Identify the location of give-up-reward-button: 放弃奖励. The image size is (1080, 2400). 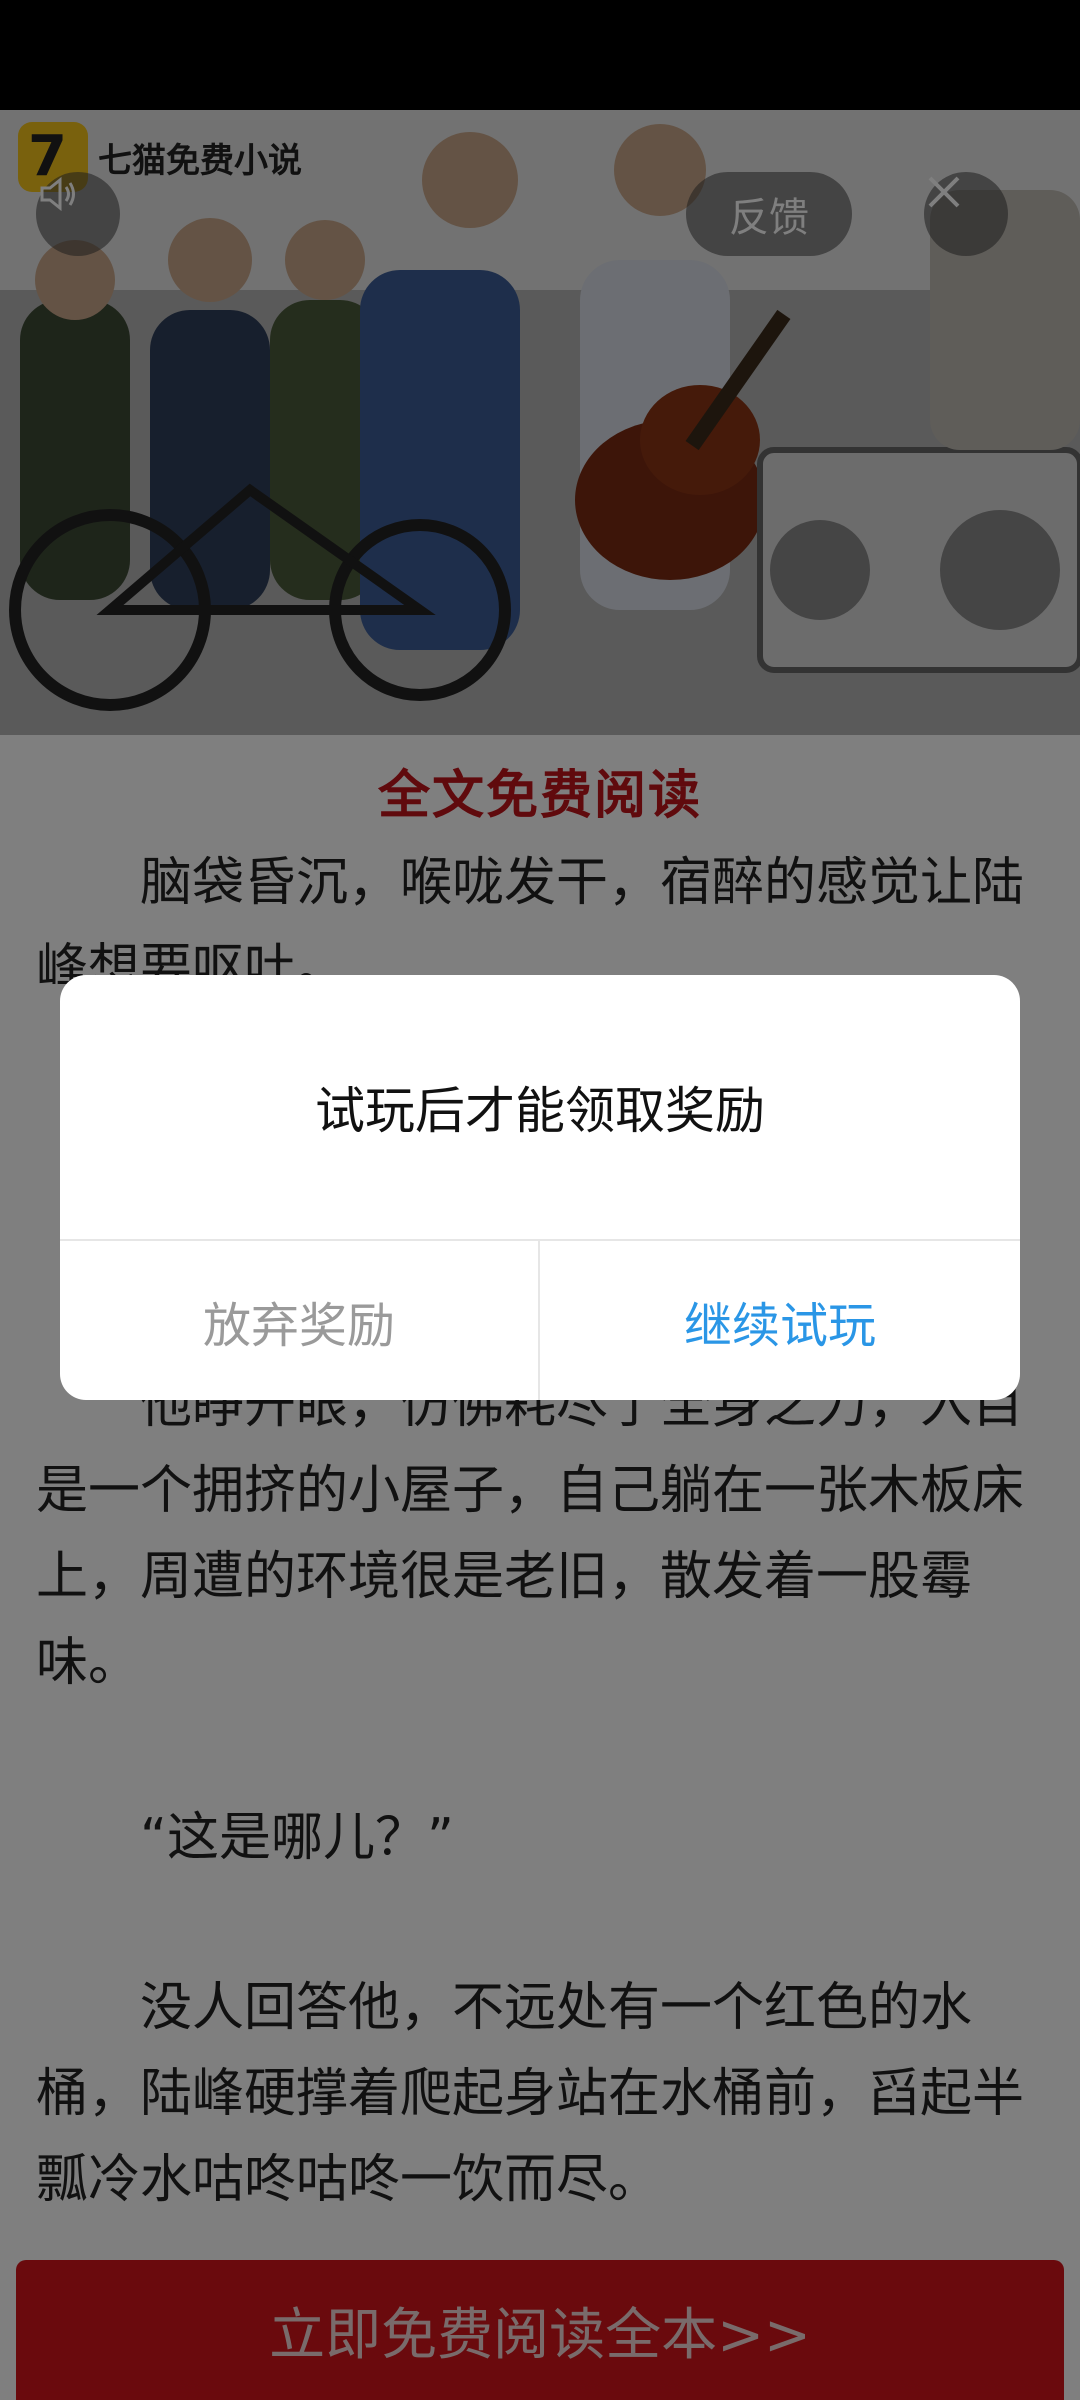
(299, 1320).